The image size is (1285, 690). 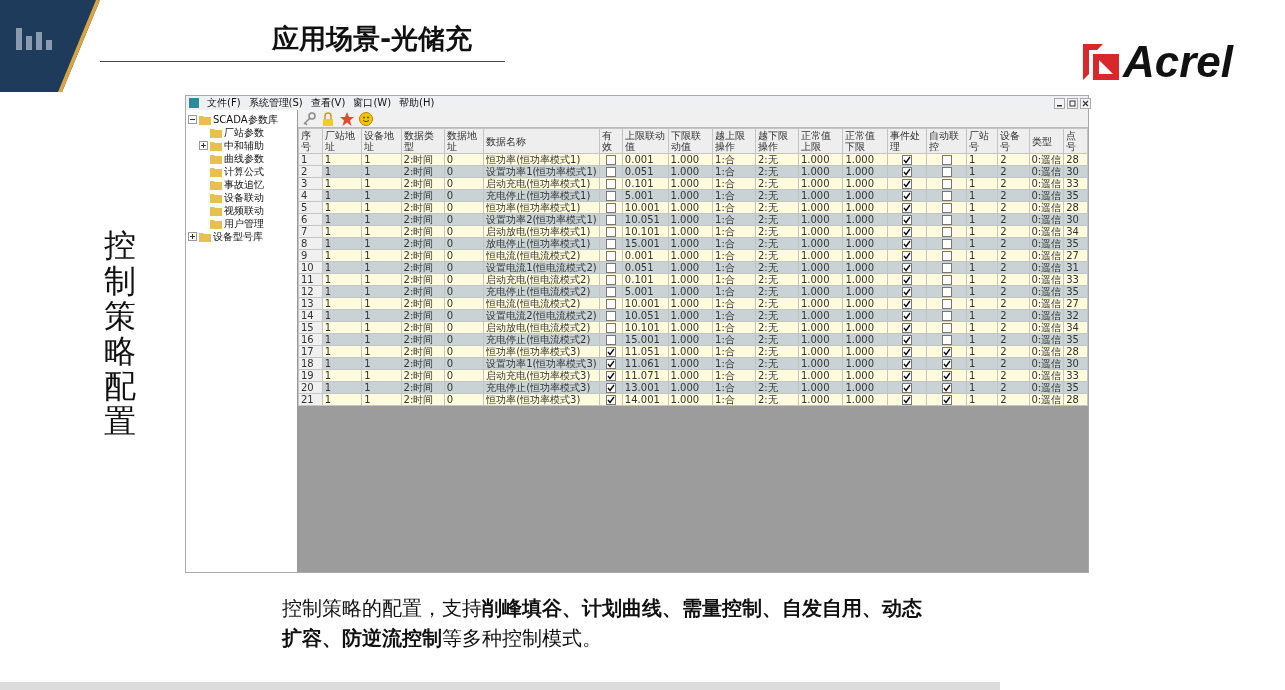 I want to click on column-header: 点号, so click(x=1075, y=141).